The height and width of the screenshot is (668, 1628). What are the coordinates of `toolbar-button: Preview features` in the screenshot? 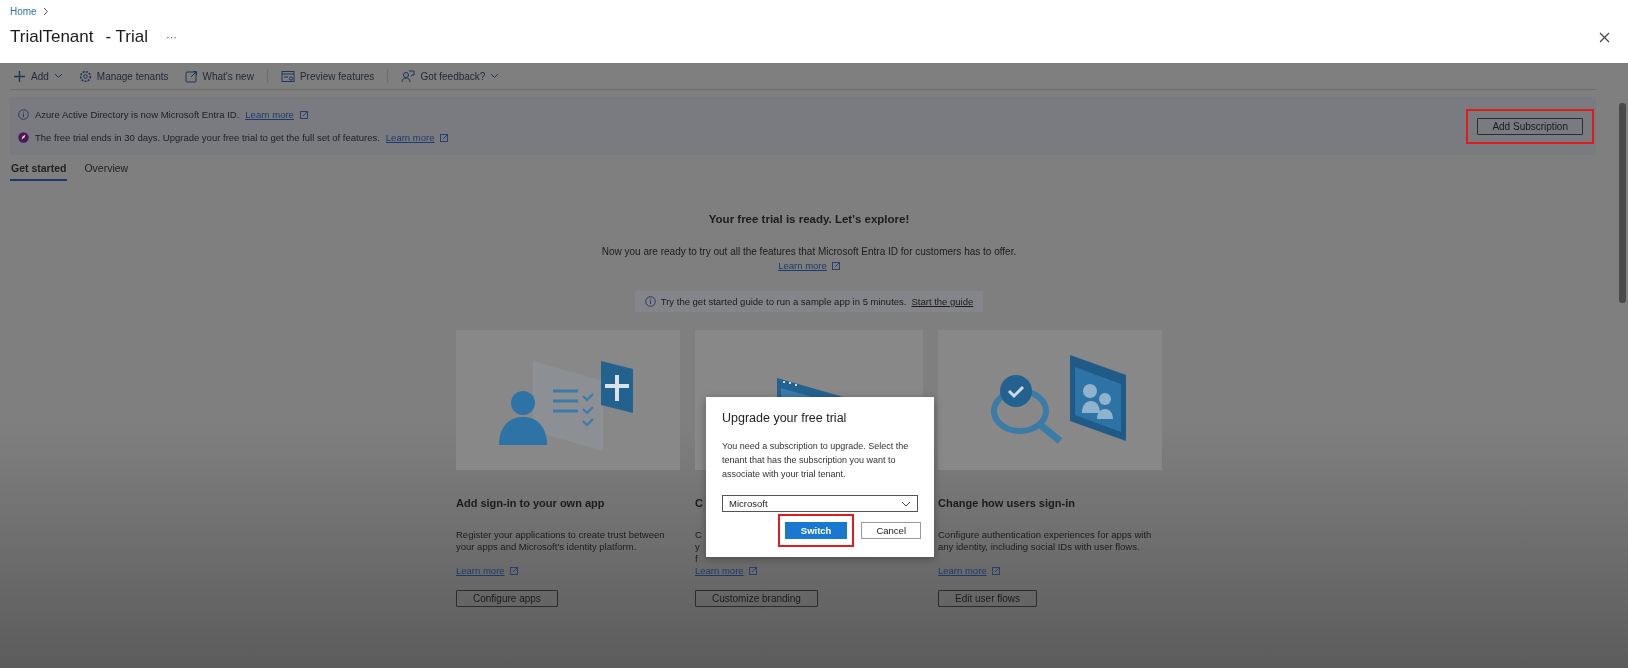 It's located at (327, 76).